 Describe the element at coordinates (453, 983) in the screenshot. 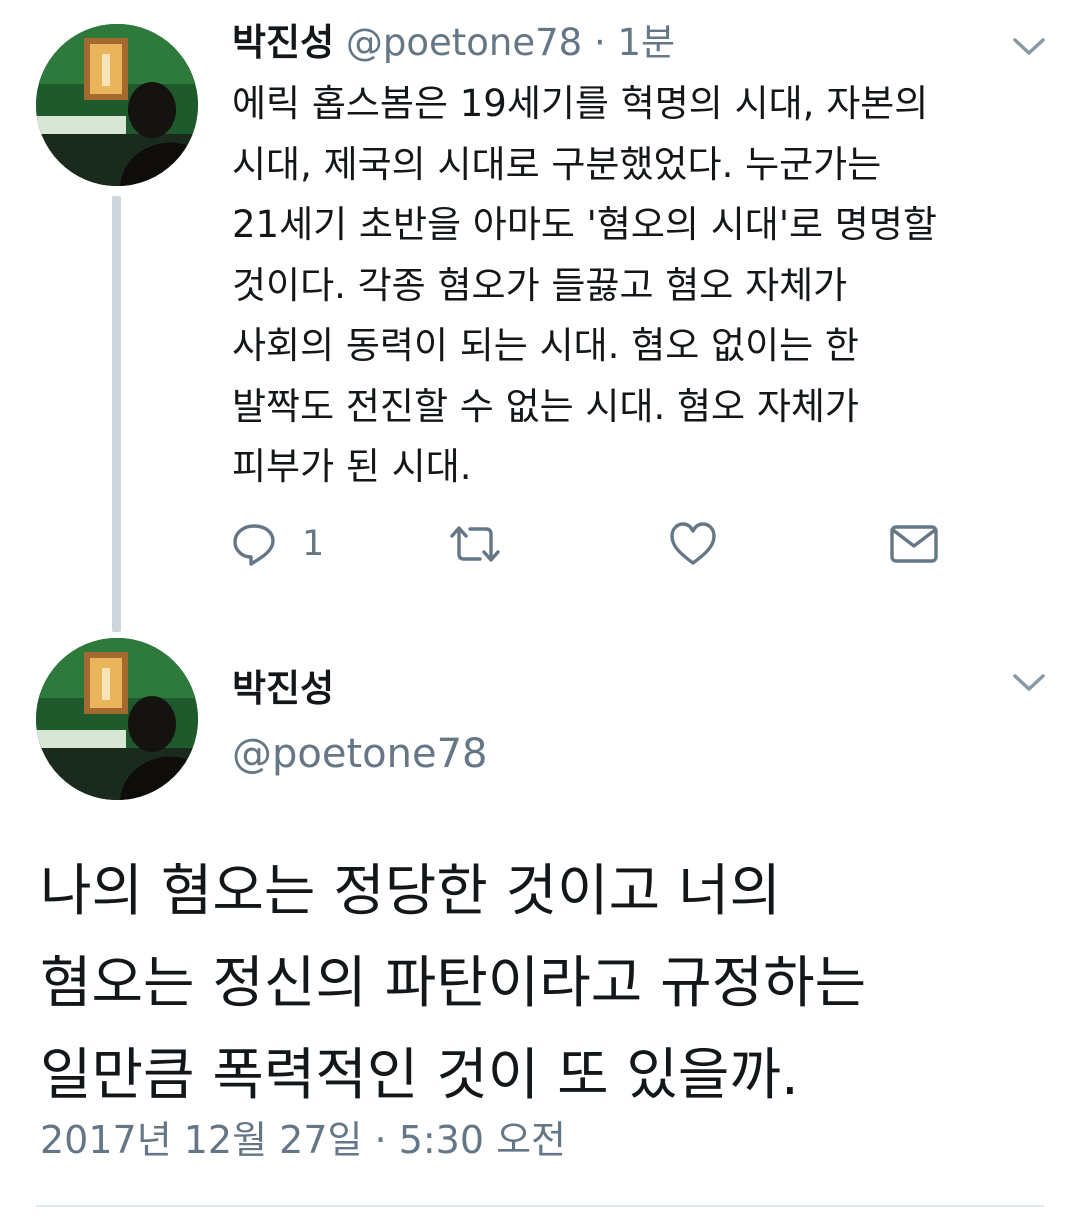

I see `tweet-text-line: 혐오는 정신의 파탄이라고 규정하는` at that location.